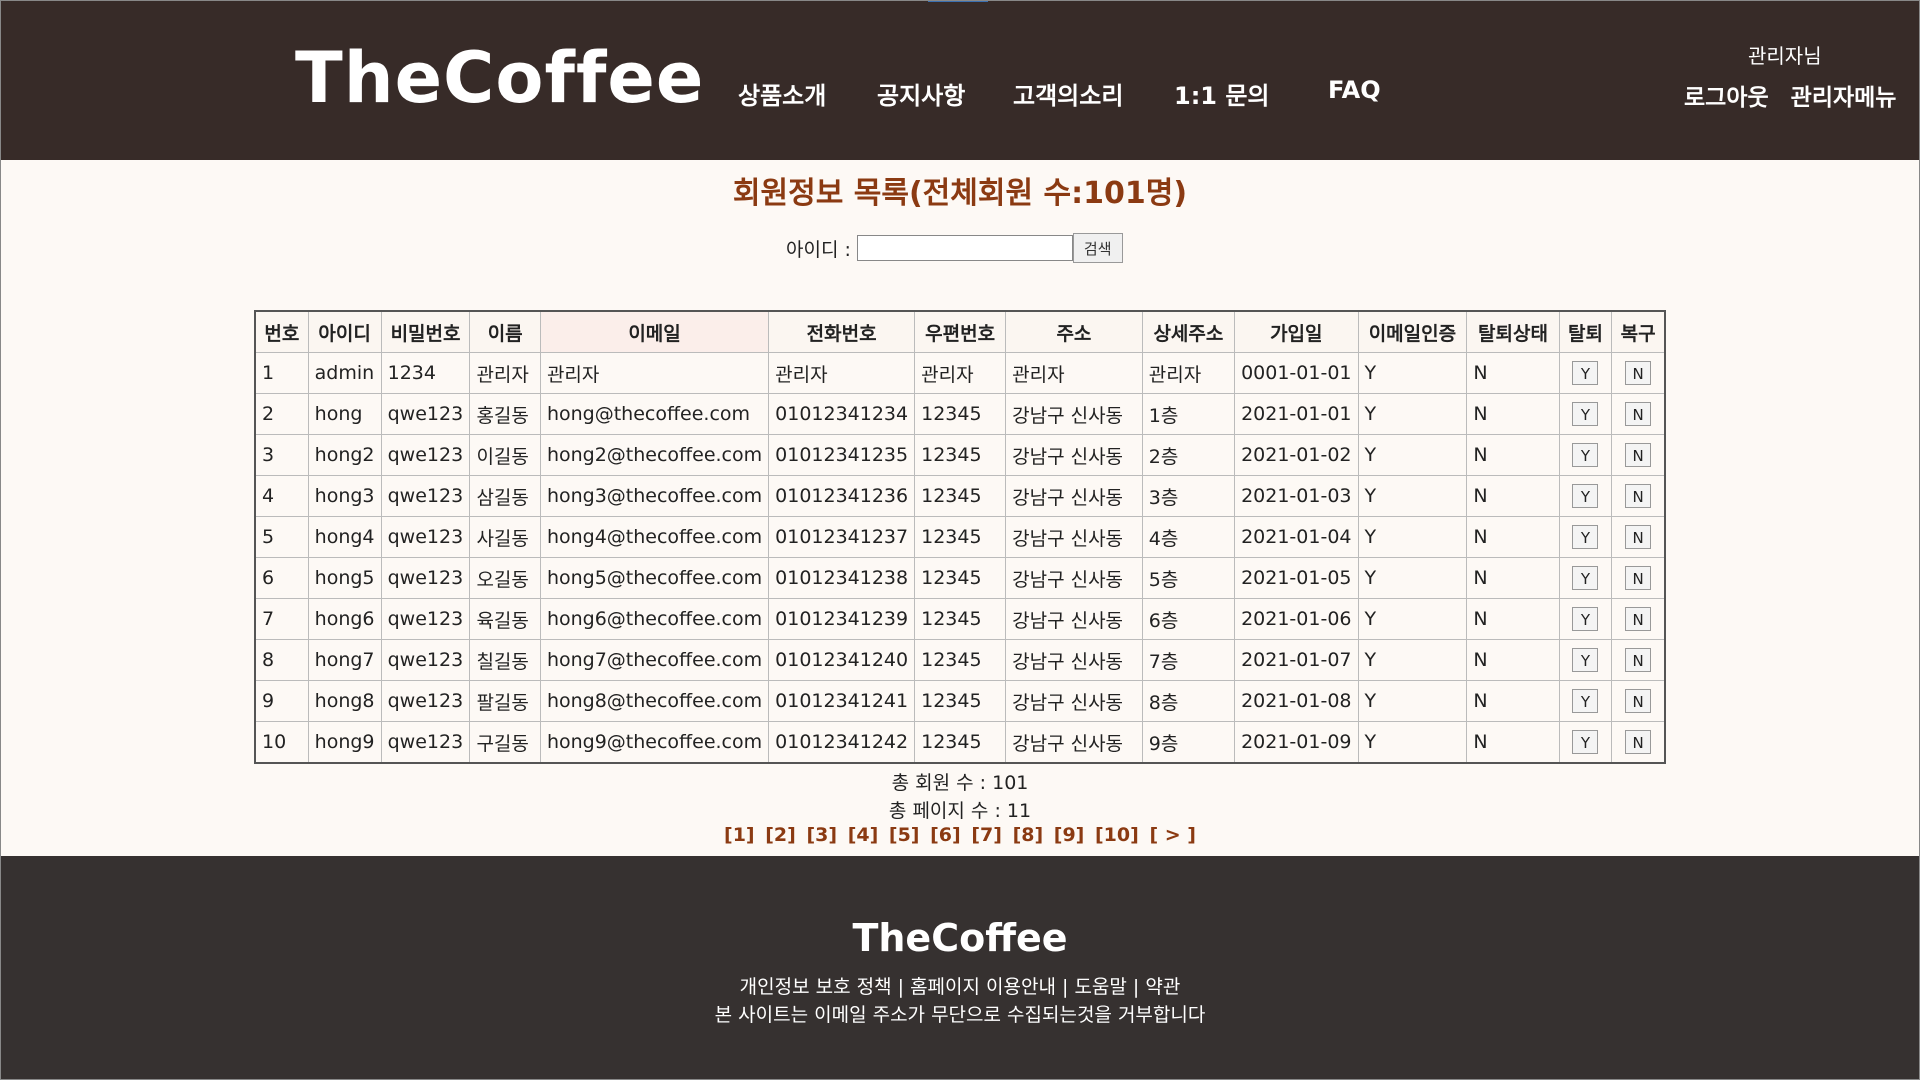 The height and width of the screenshot is (1080, 1920). I want to click on terms-link: 약관, so click(1162, 987).